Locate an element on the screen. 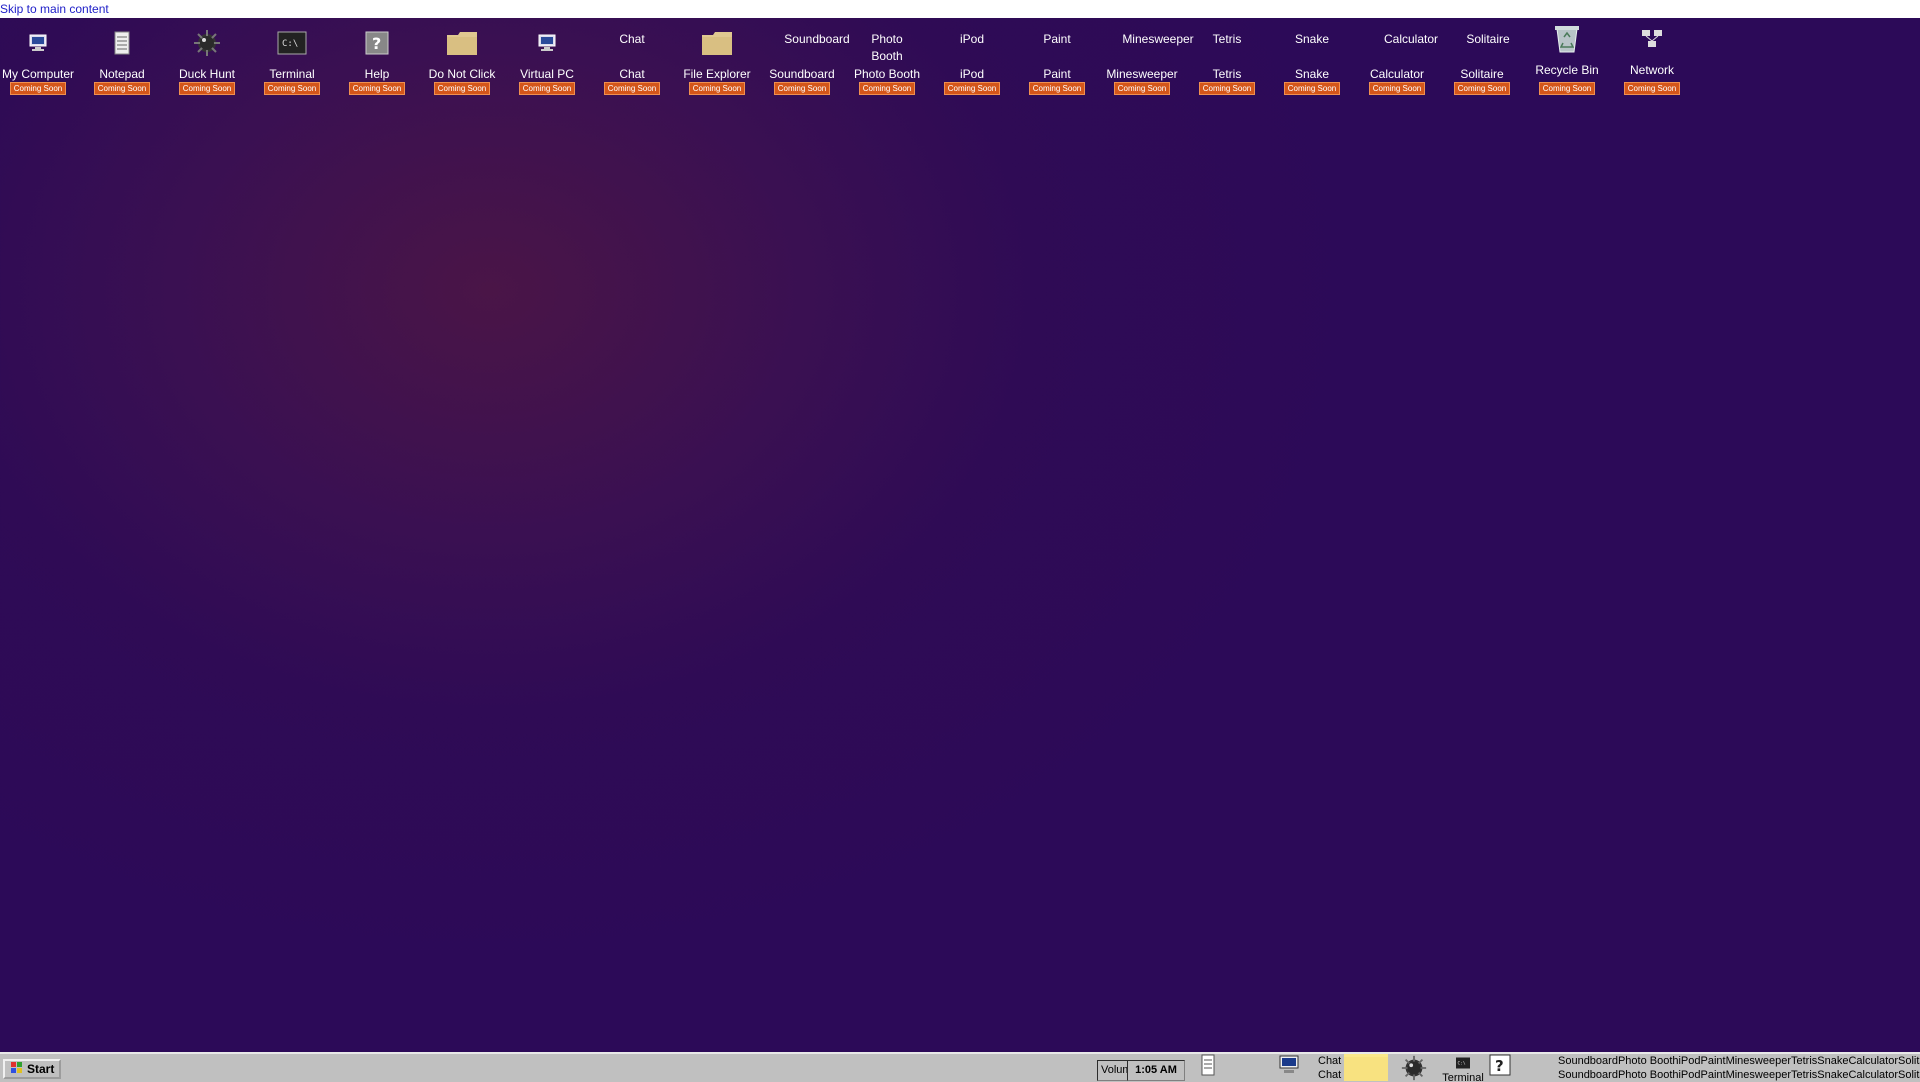 The image size is (1920, 1082). icon-label: Paint is located at coordinates (1057, 74).